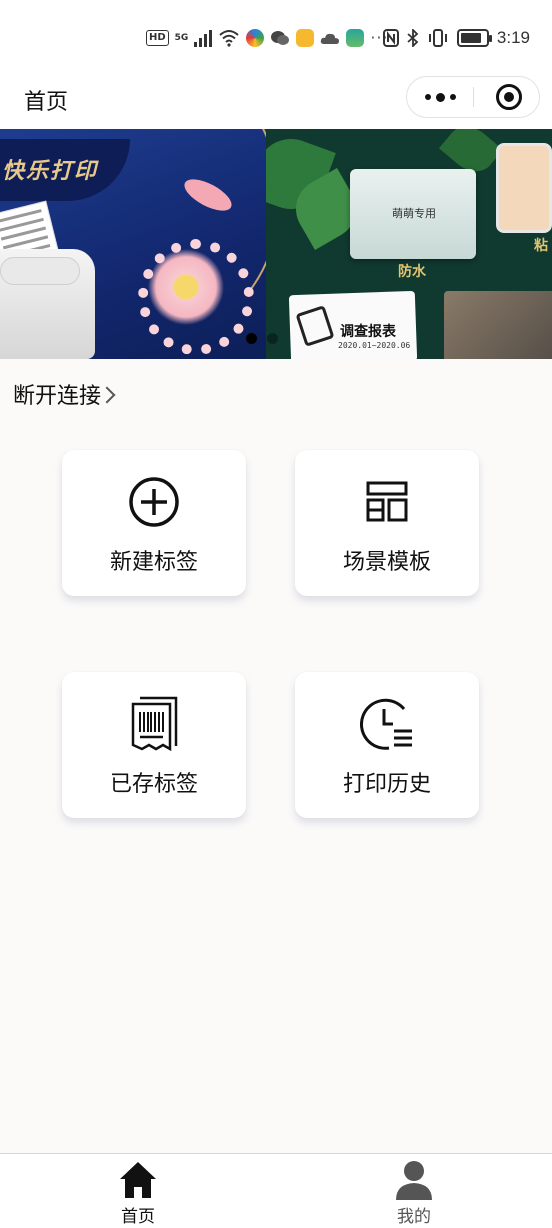 This screenshot has width=552, height=1228. I want to click on tape-label-text: 萌萌专用, so click(414, 213).